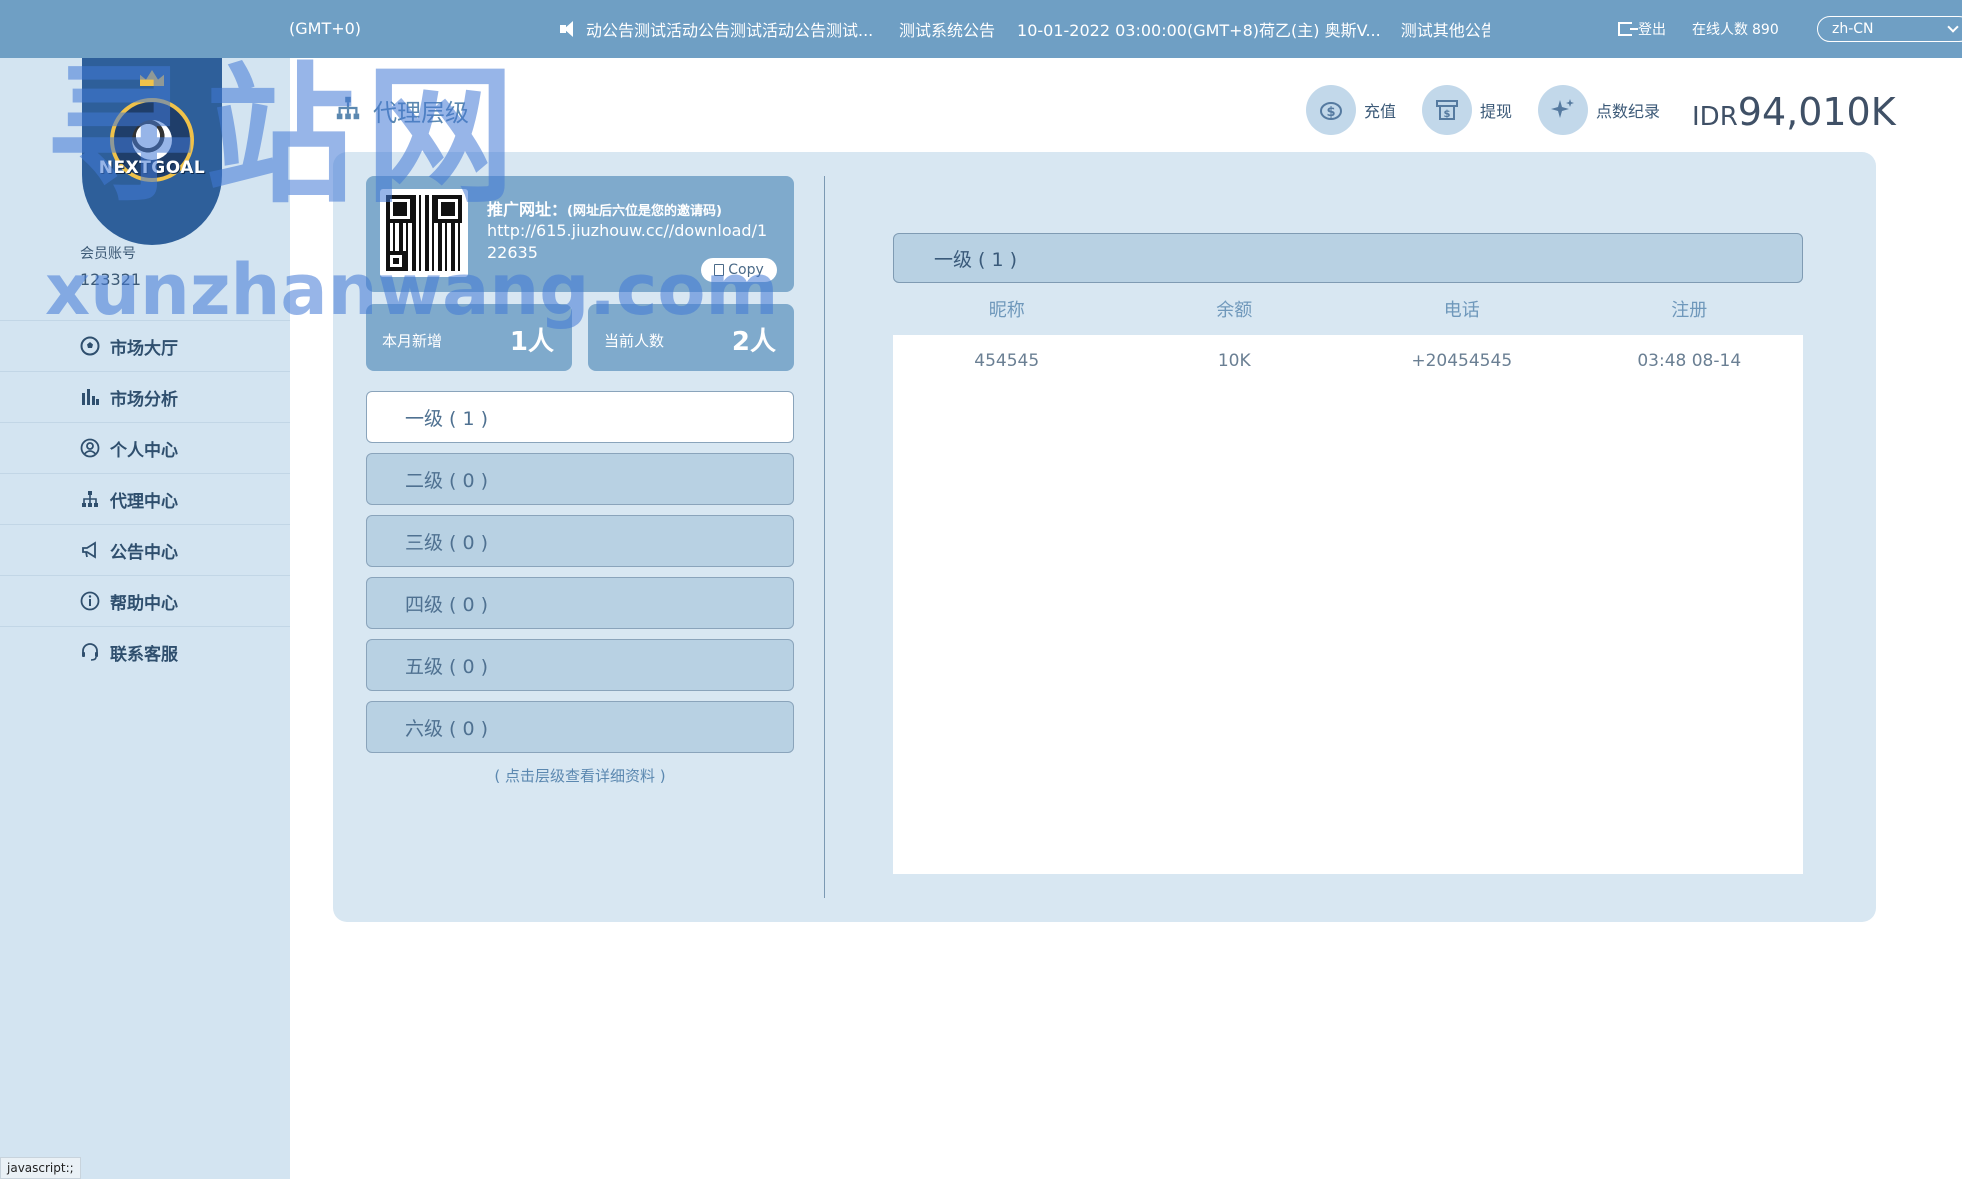  Describe the element at coordinates (1348, 258) in the screenshot. I see `level-detail-header: 一级 ( 1 )` at that location.